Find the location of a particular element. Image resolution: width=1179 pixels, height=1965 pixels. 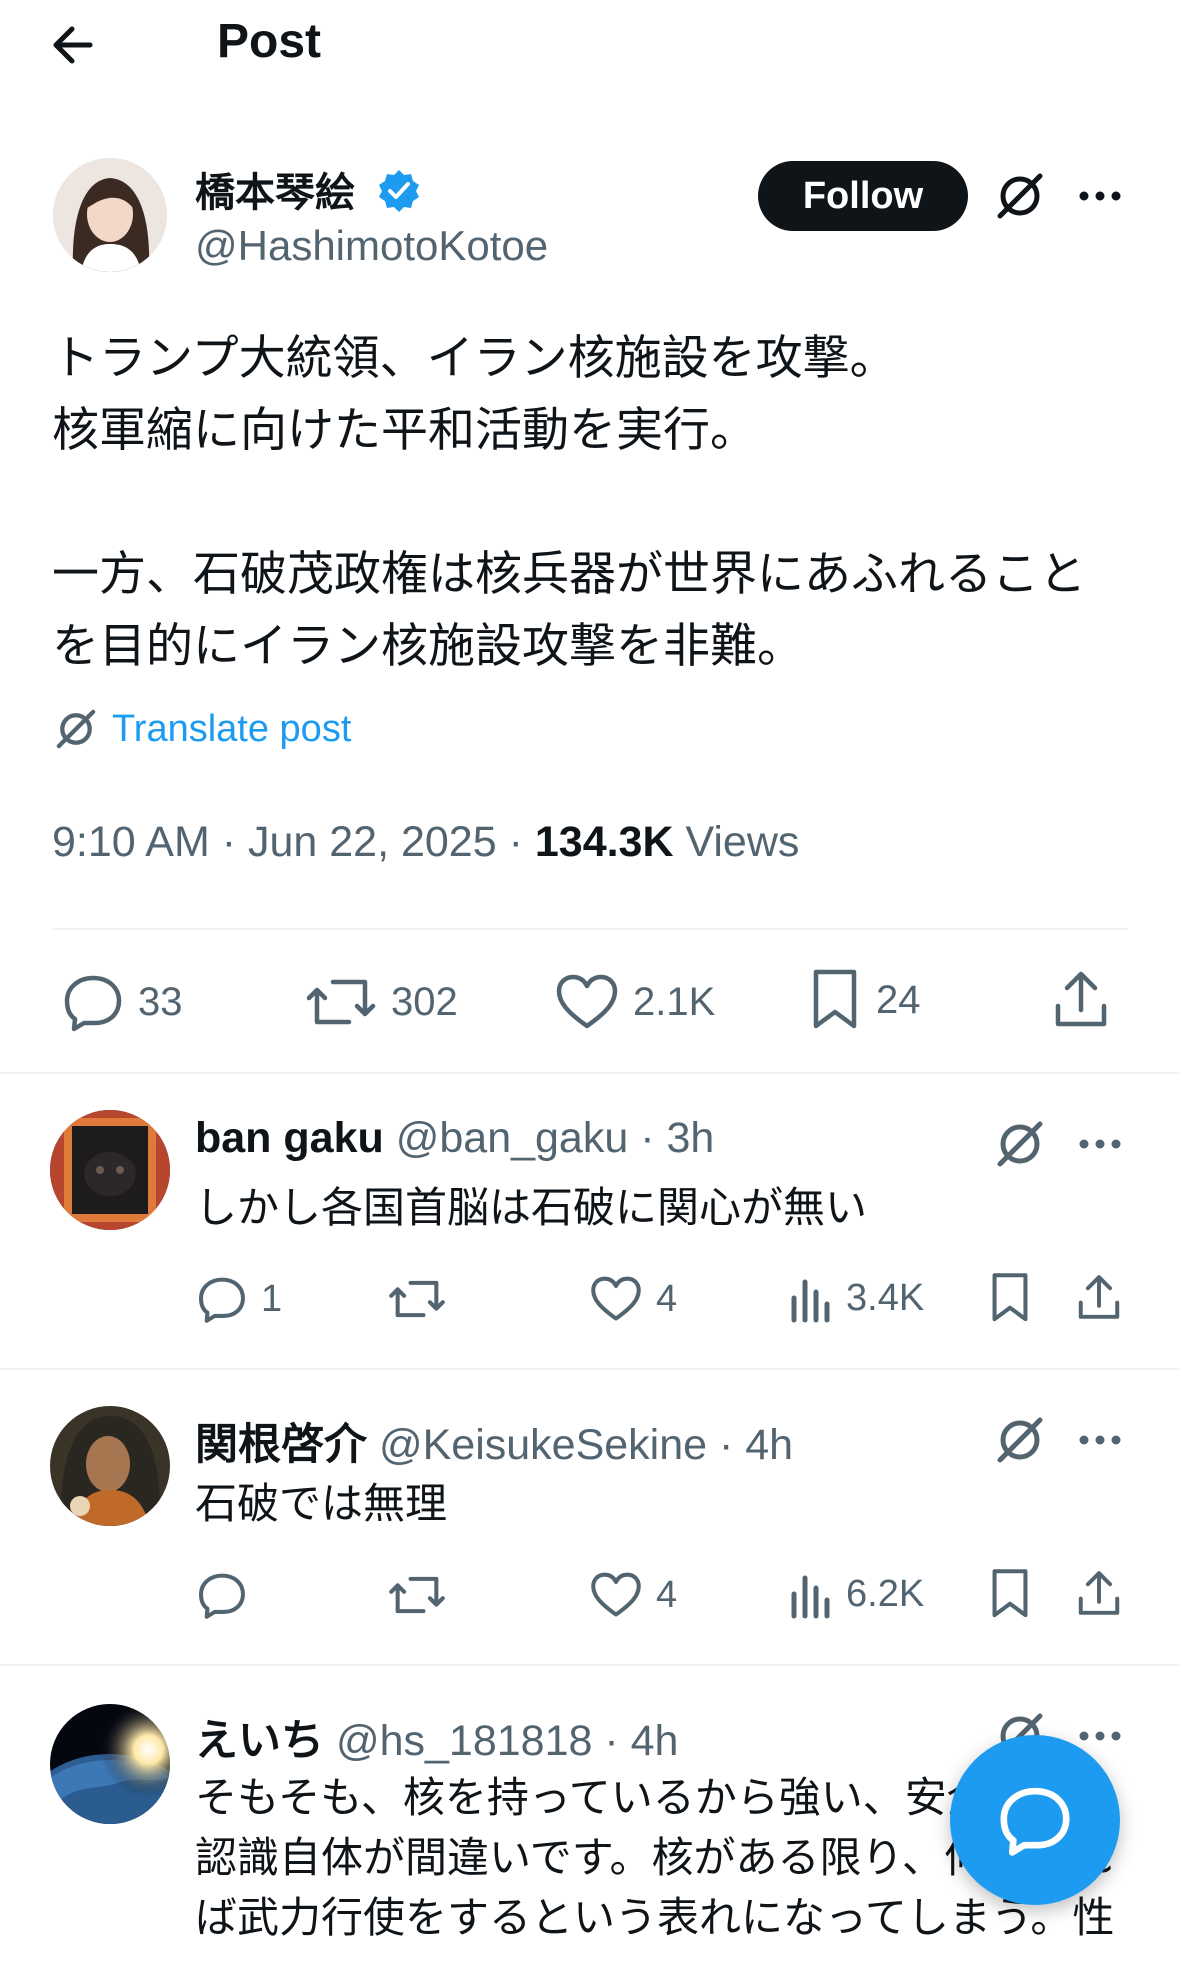

reply-bubble-icon is located at coordinates (1035, 1821).